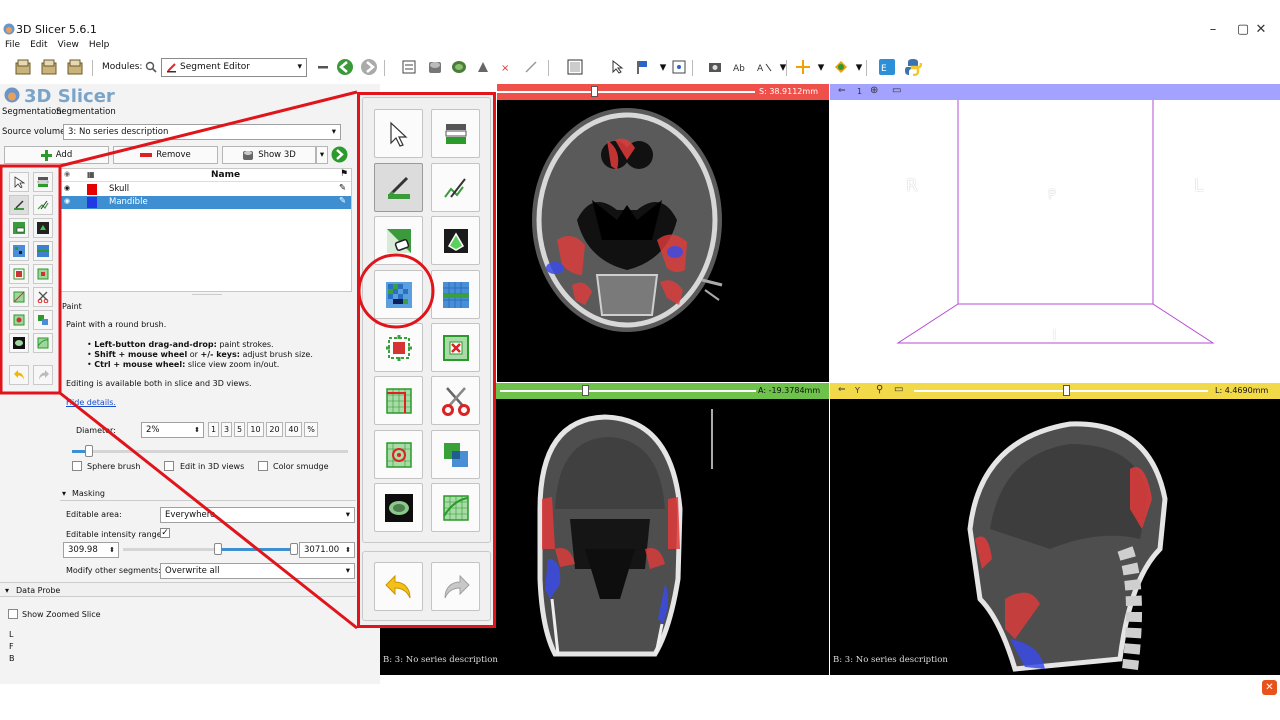 This screenshot has height=720, width=1280. I want to click on effect-threshold-button, so click(43, 182).